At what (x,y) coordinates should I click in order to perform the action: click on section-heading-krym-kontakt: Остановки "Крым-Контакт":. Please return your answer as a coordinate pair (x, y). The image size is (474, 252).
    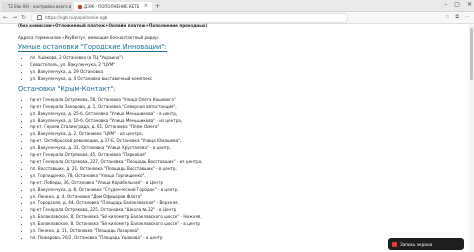
    Looking at the image, I should click on (228, 89).